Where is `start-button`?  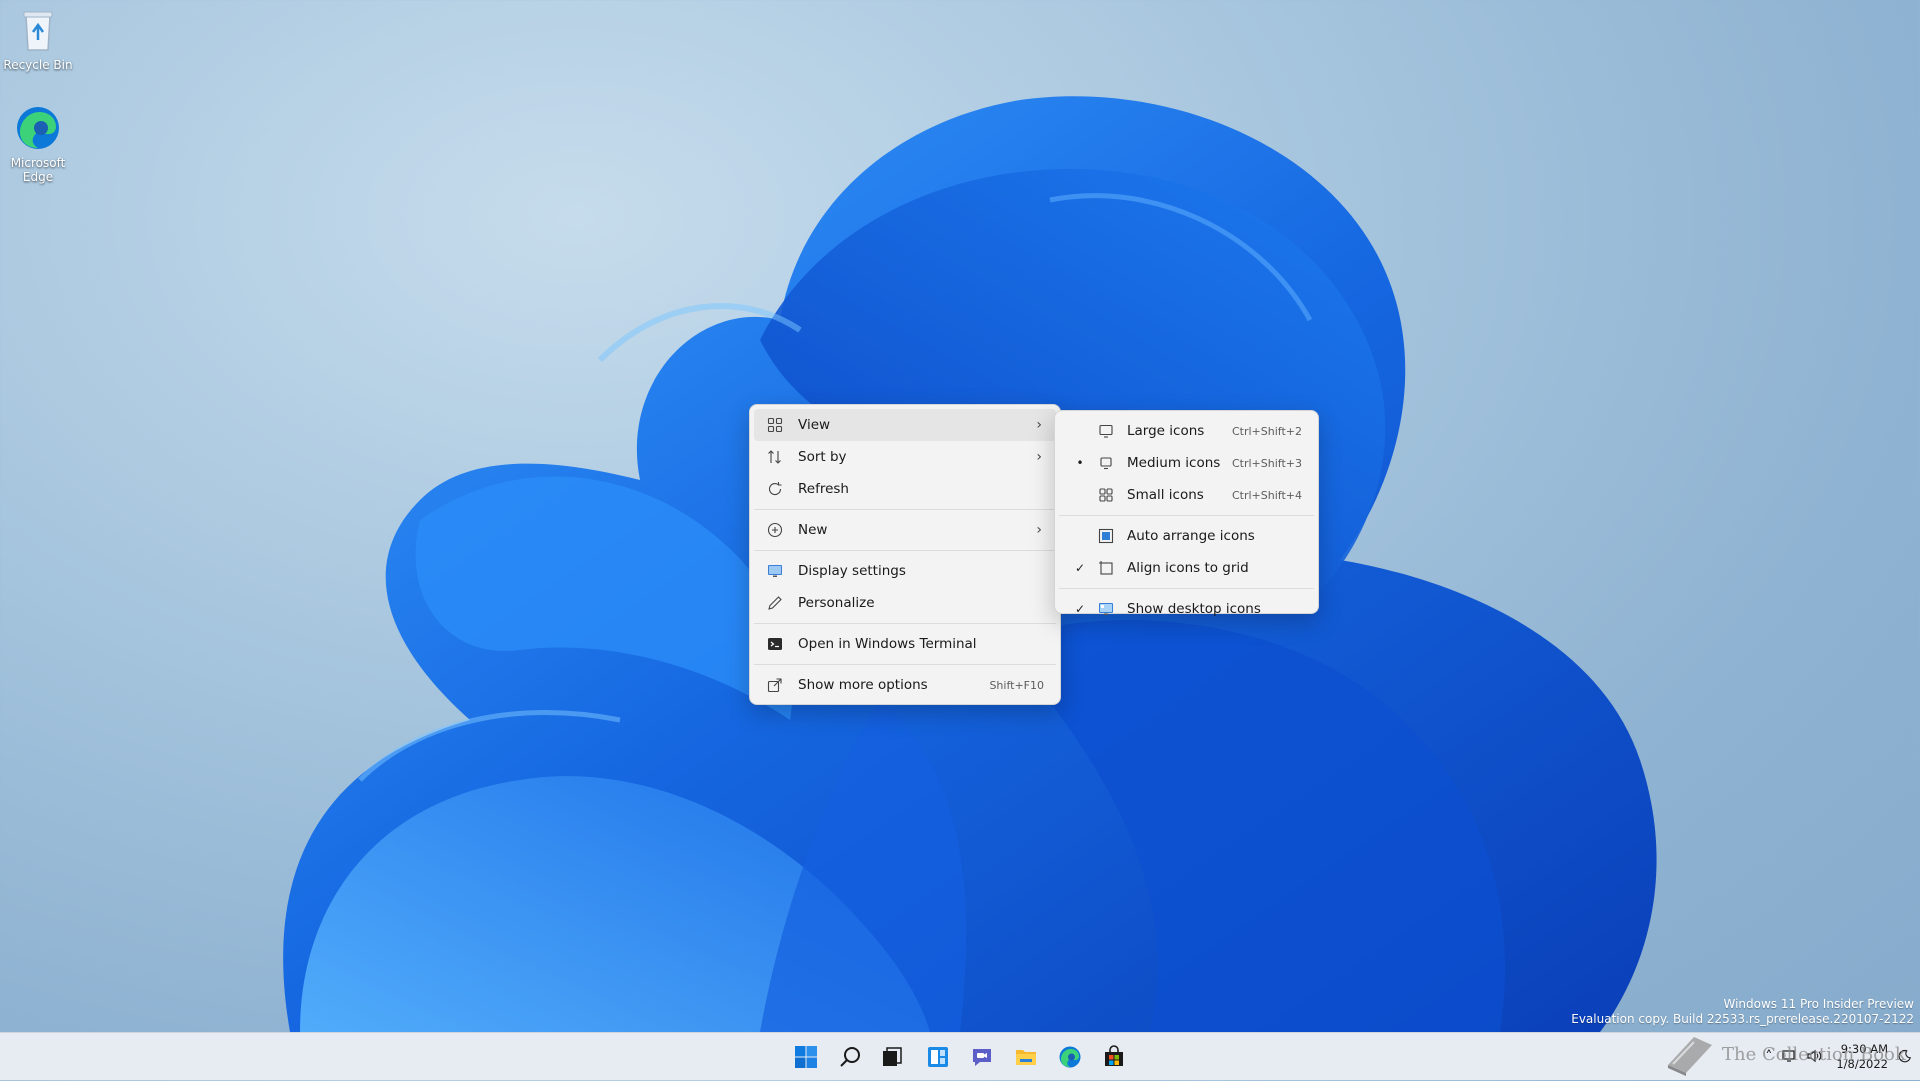 start-button is located at coordinates (806, 1057).